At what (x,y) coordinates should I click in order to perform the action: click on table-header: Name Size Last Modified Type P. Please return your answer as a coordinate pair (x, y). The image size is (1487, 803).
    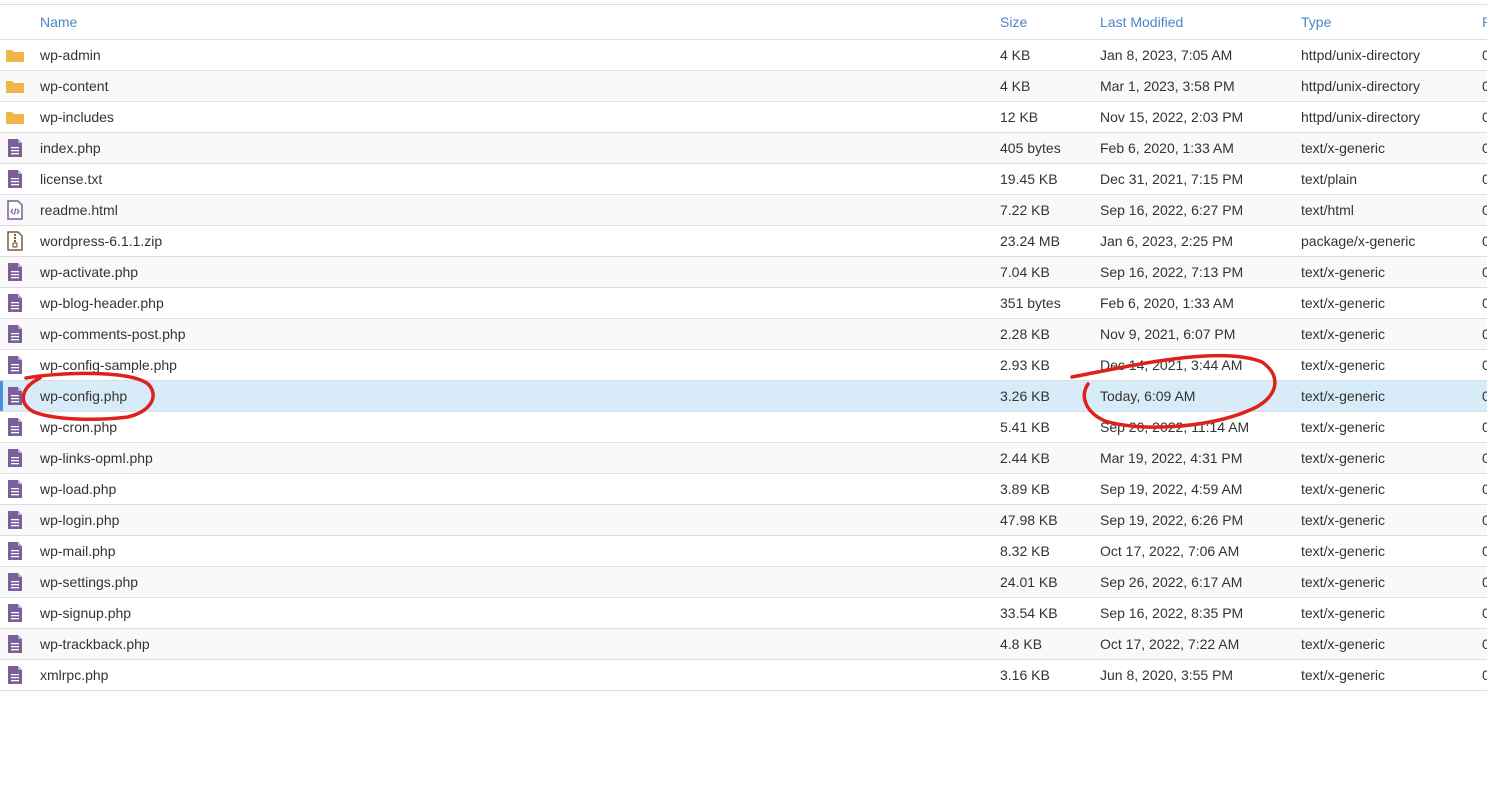
    Looking at the image, I should click on (743, 22).